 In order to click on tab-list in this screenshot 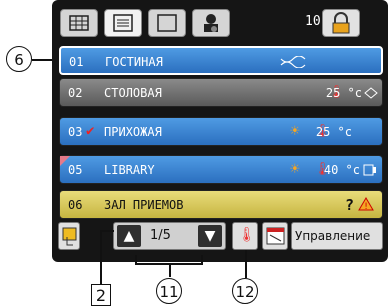, I will do `click(123, 23)`.